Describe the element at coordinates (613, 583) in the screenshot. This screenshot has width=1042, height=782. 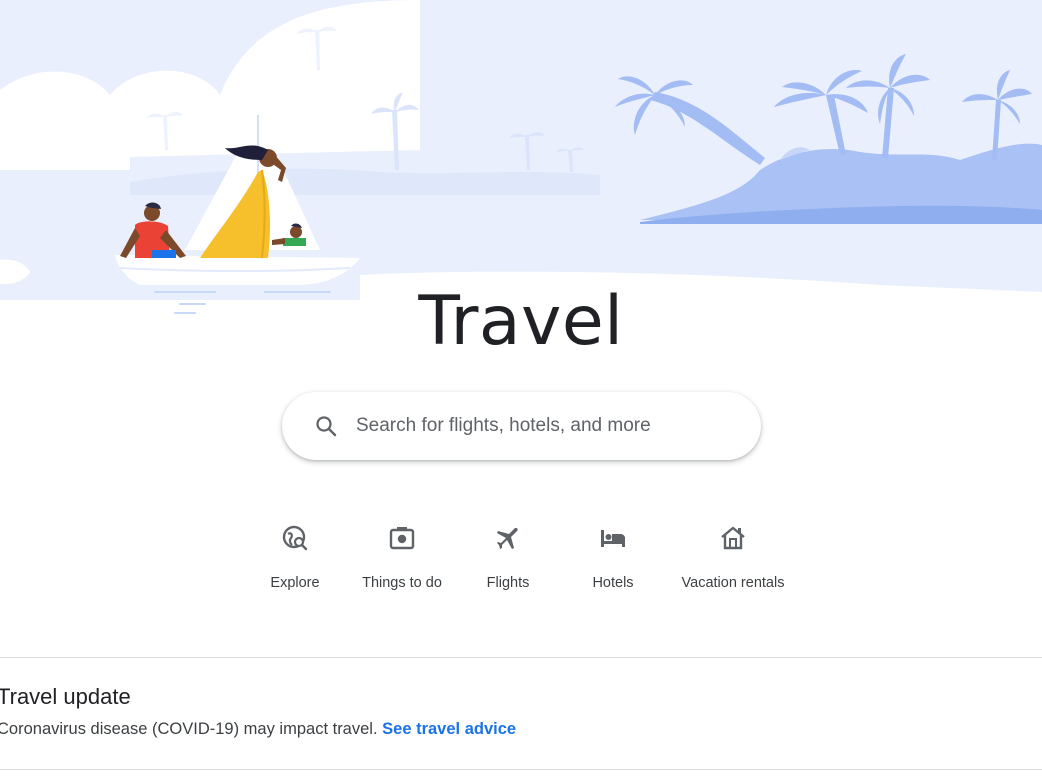
I see `nav-item-label: Hotels` at that location.